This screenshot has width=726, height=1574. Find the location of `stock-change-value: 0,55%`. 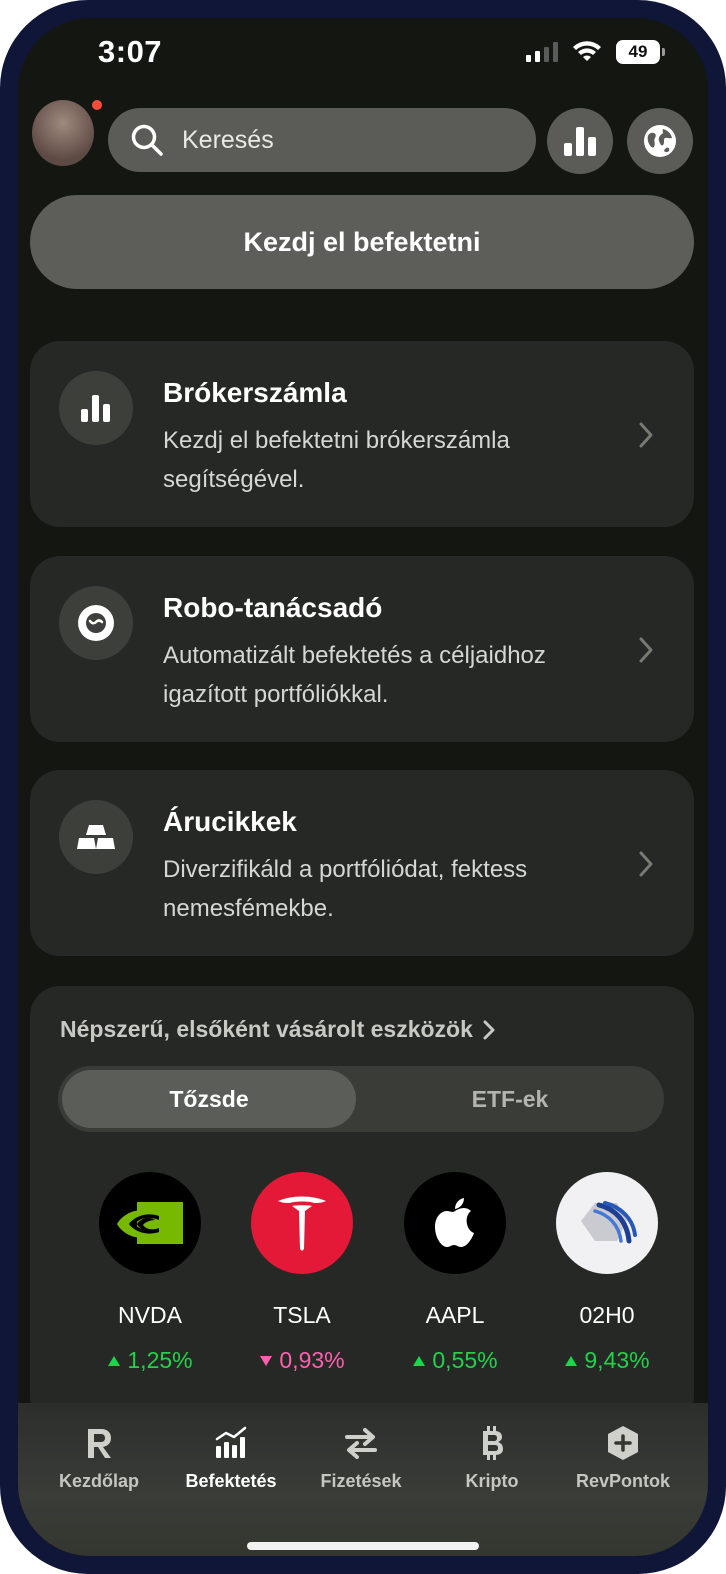

stock-change-value: 0,55% is located at coordinates (465, 1360).